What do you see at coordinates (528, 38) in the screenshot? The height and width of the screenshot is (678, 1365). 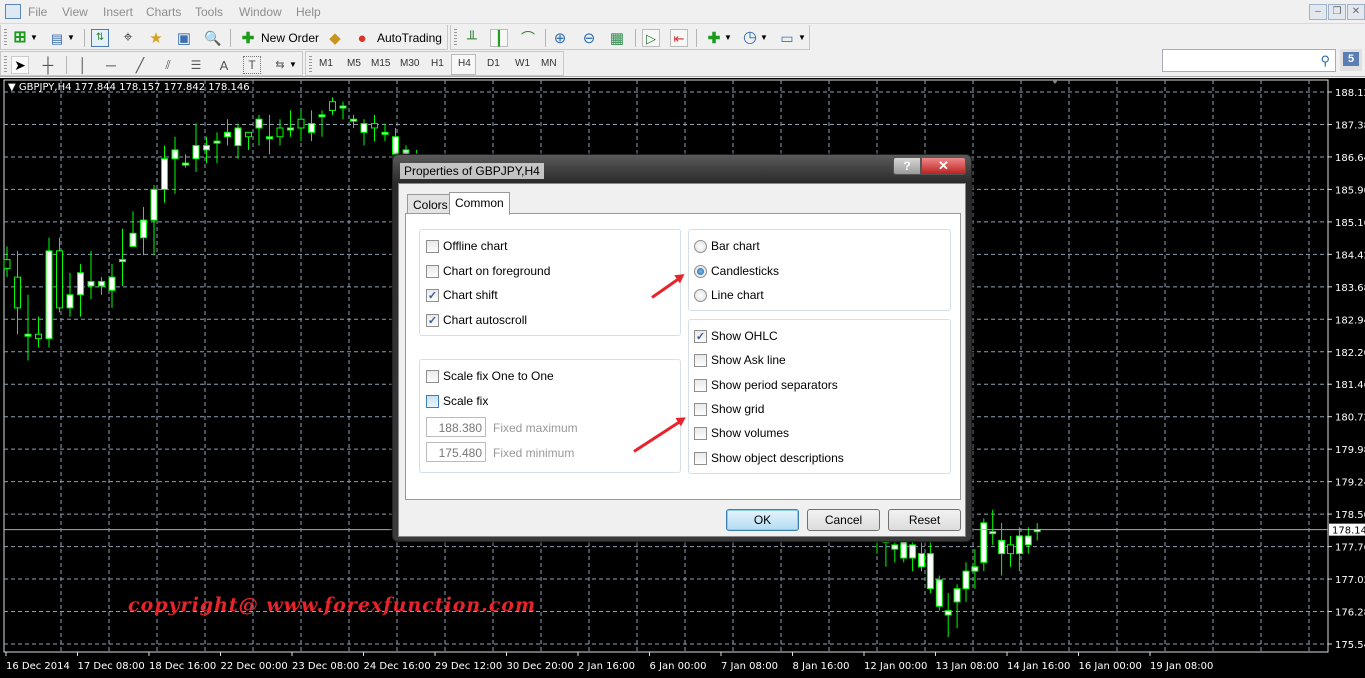 I see `line-chart-icon: ⌒` at bounding box center [528, 38].